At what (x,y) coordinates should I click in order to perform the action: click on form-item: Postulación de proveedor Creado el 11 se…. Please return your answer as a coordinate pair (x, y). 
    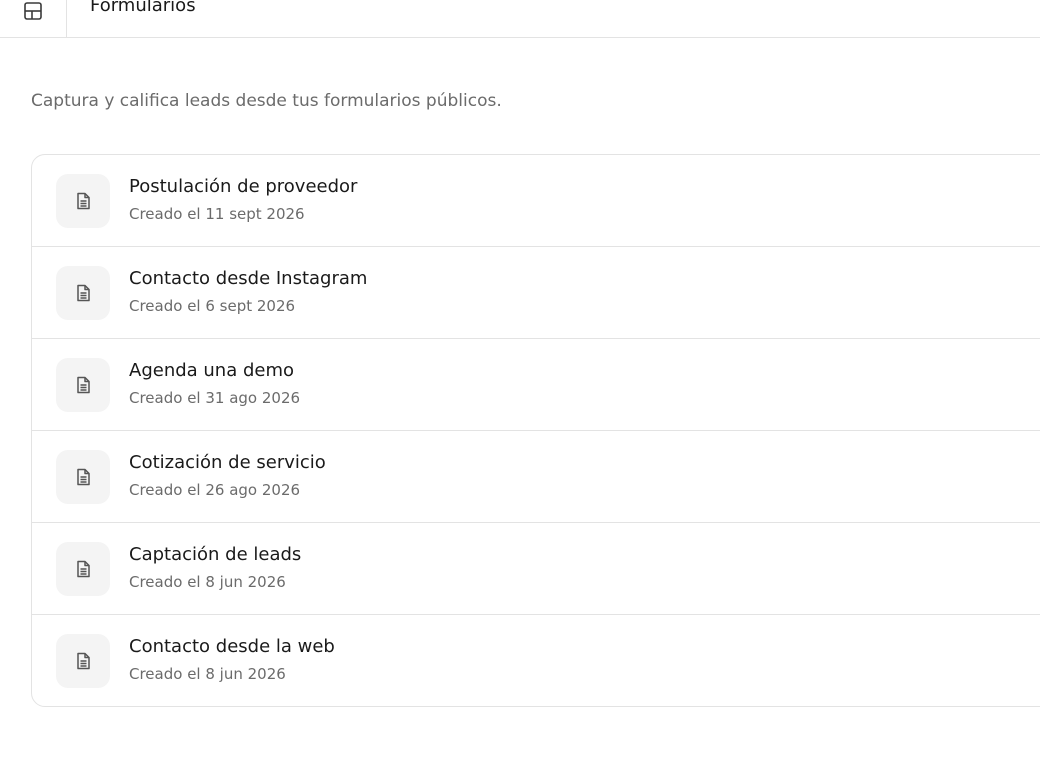
    Looking at the image, I should click on (536, 201).